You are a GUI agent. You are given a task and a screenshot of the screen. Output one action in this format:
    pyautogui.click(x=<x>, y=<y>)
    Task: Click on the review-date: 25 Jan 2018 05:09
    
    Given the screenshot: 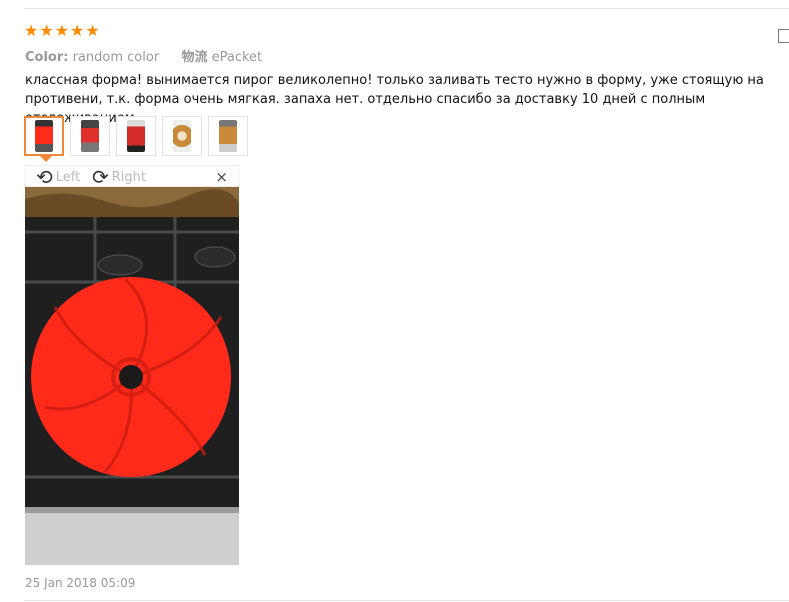 What is the action you would take?
    pyautogui.click(x=80, y=583)
    